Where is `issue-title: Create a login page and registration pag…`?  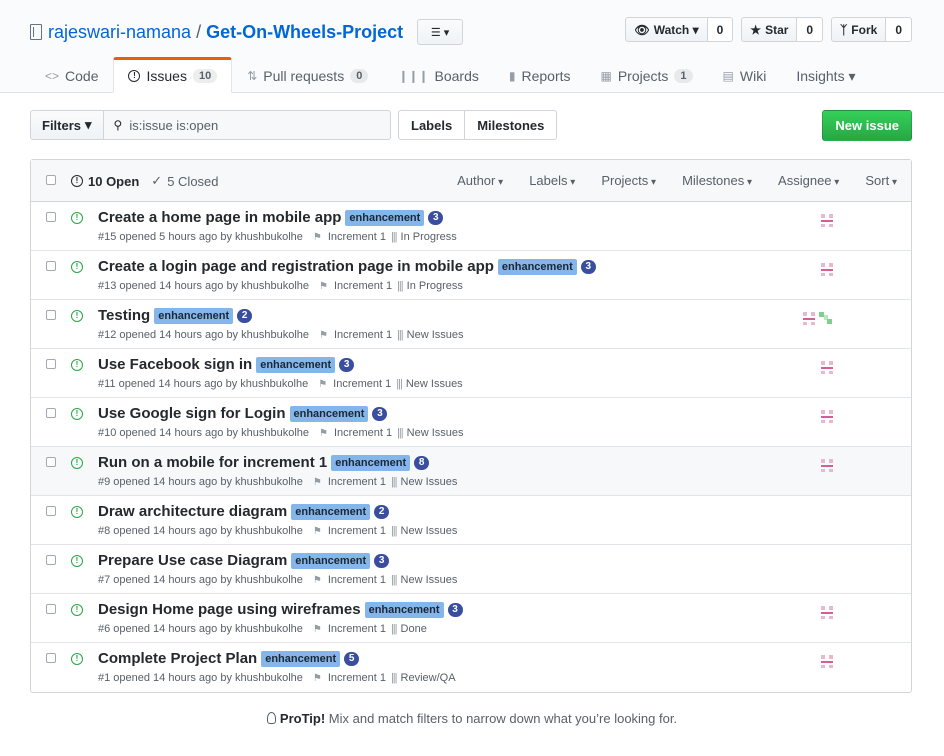
issue-title: Create a login page and registration pag… is located at coordinates (296, 266).